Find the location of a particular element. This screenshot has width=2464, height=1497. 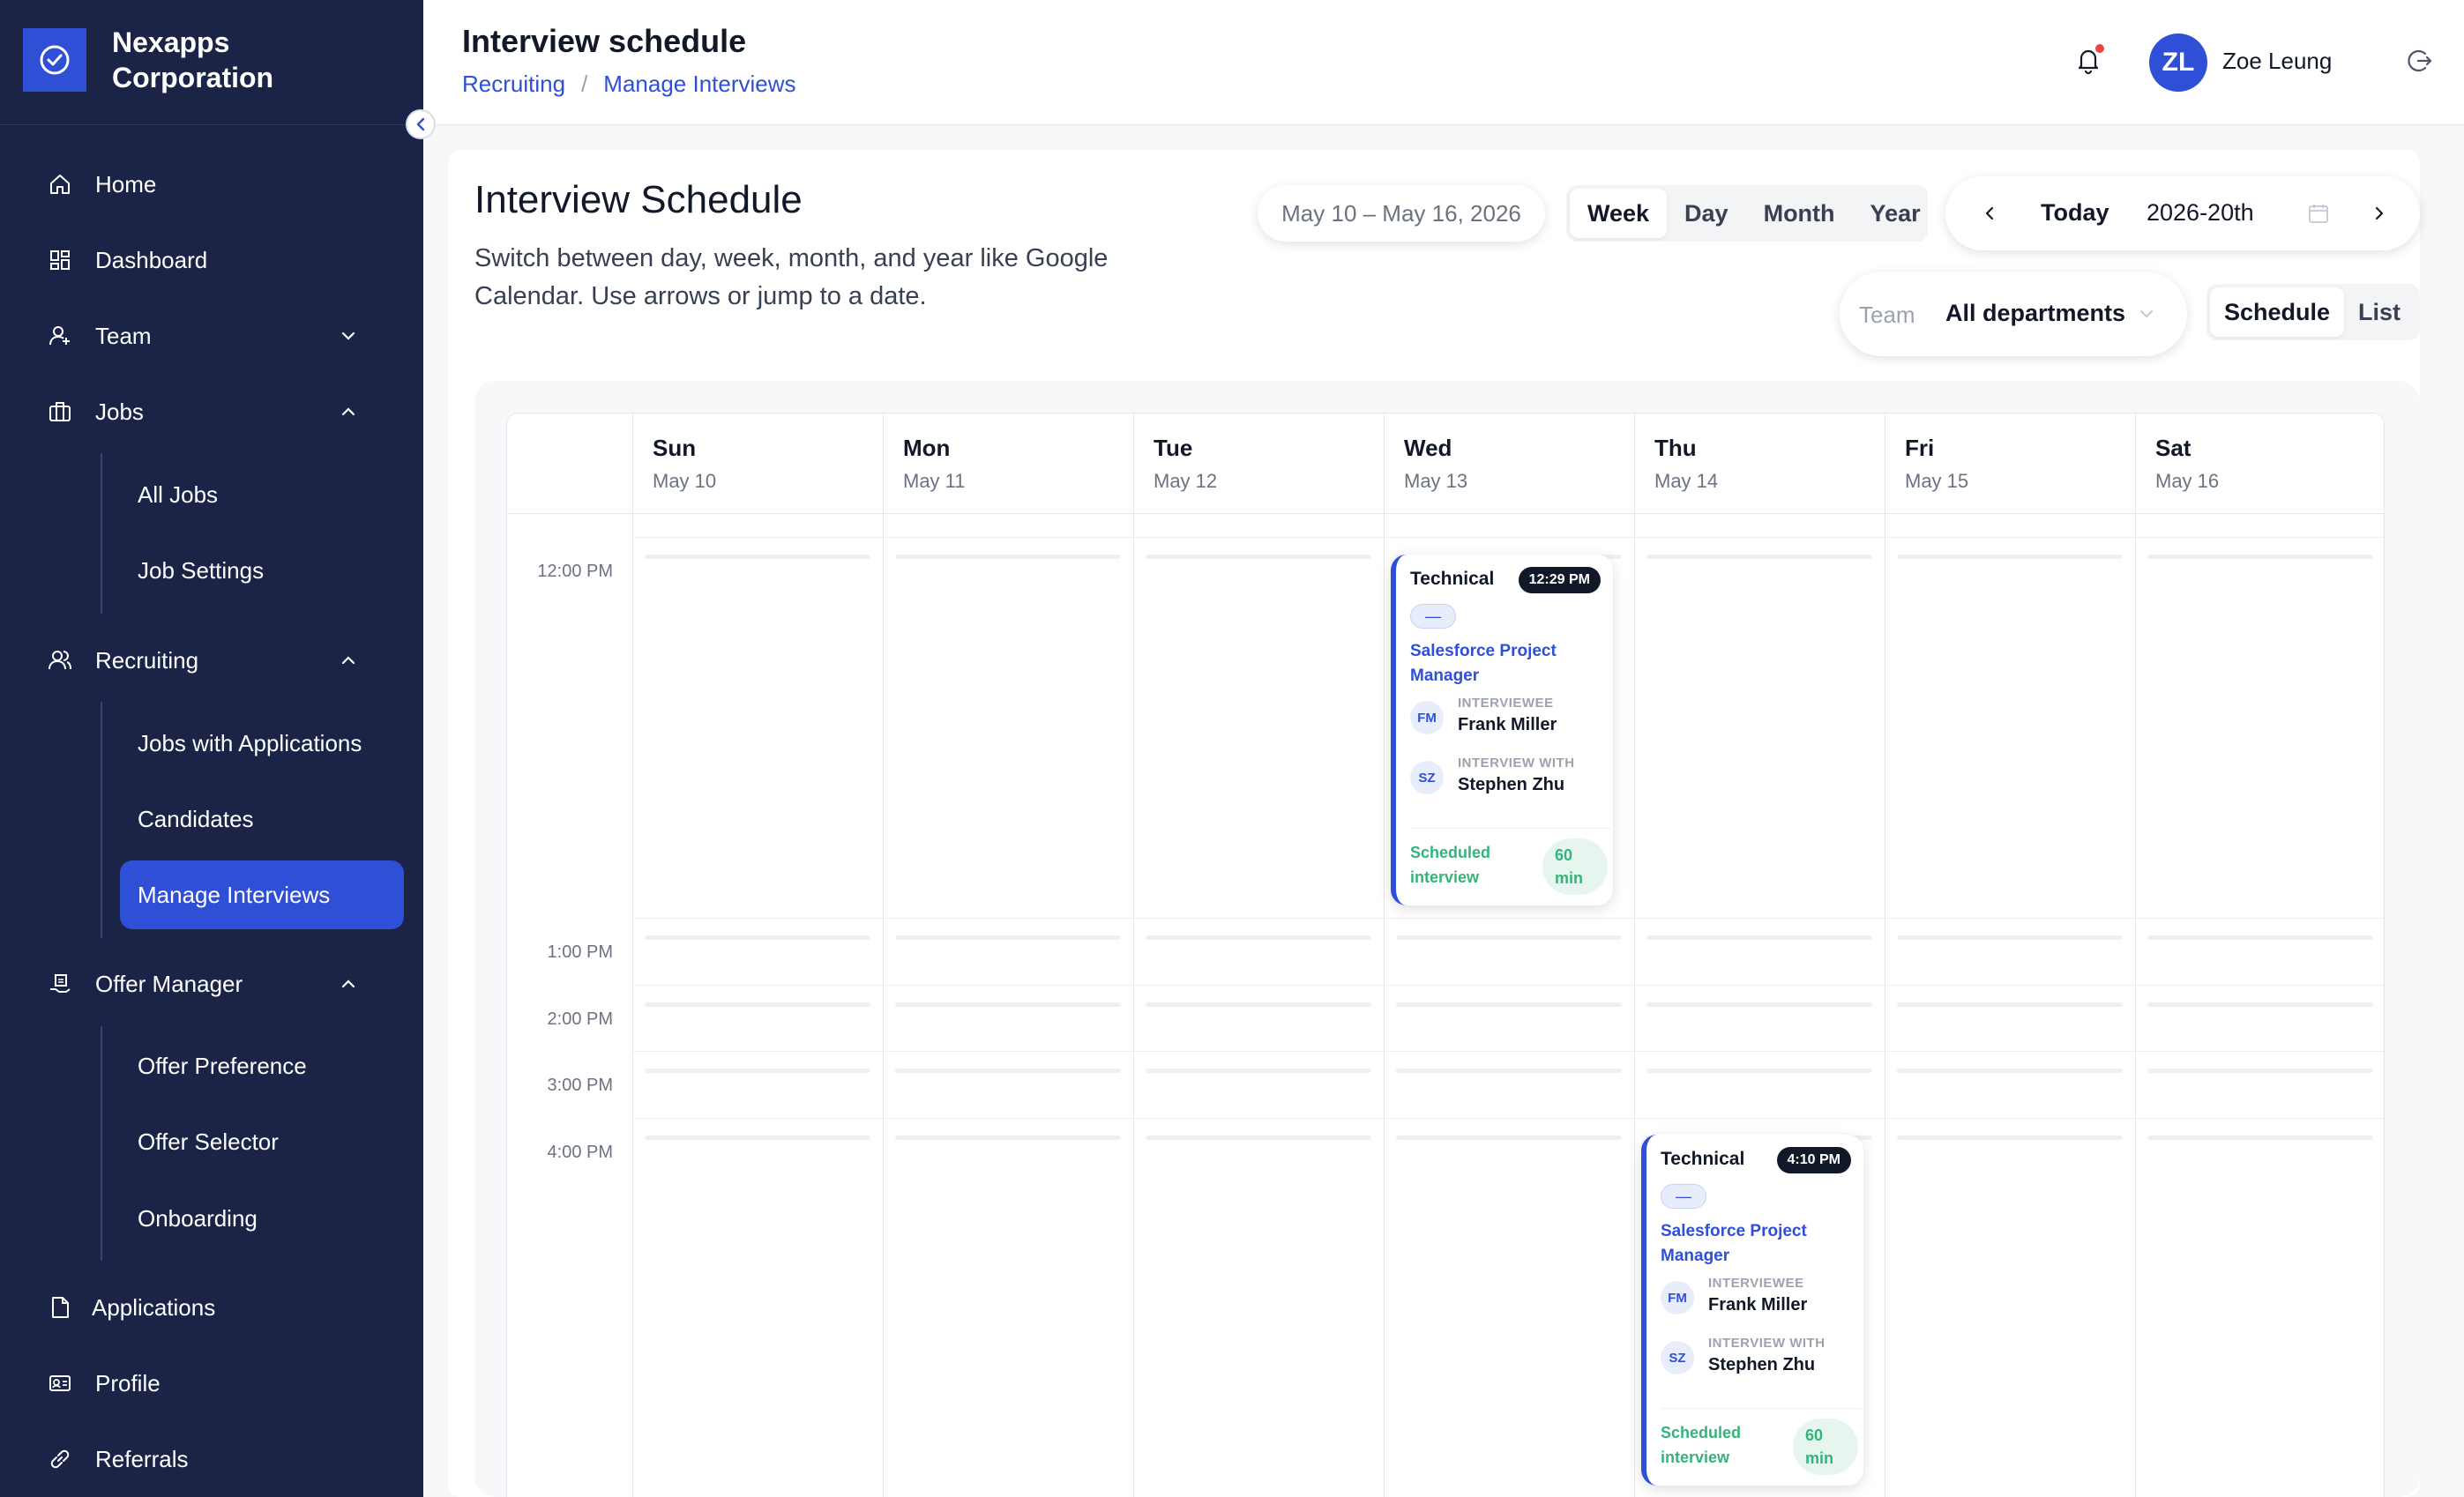

sidebar-item-label: Team is located at coordinates (123, 336).